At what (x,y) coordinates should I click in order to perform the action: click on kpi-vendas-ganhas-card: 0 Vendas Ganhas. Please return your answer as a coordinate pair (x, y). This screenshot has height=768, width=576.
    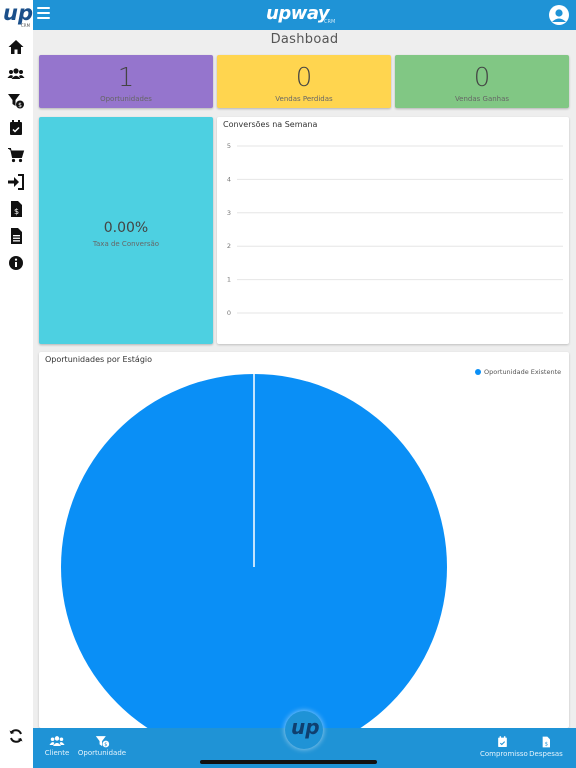
    Looking at the image, I should click on (482, 81).